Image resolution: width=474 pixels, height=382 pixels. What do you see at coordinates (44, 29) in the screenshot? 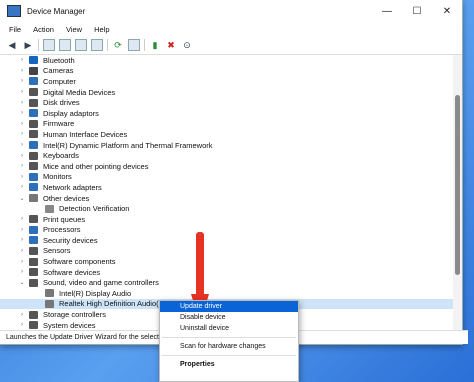
I see `menu-action: Action` at bounding box center [44, 29].